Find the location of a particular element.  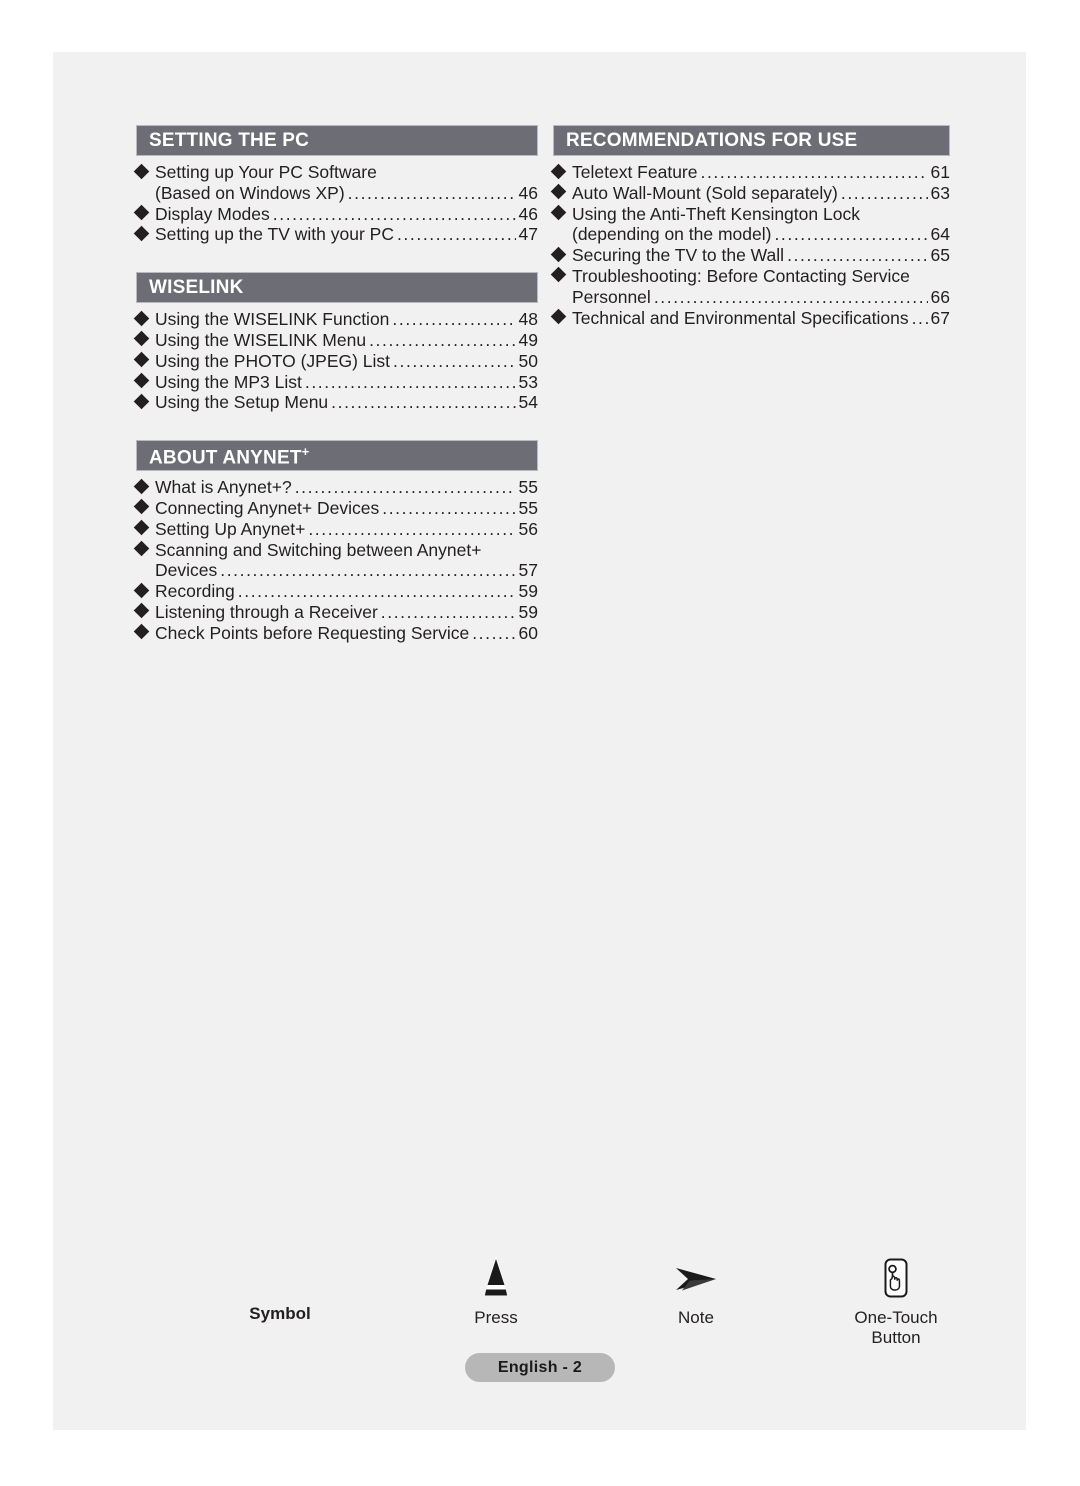

toc-page-number: 67 is located at coordinates (940, 317).